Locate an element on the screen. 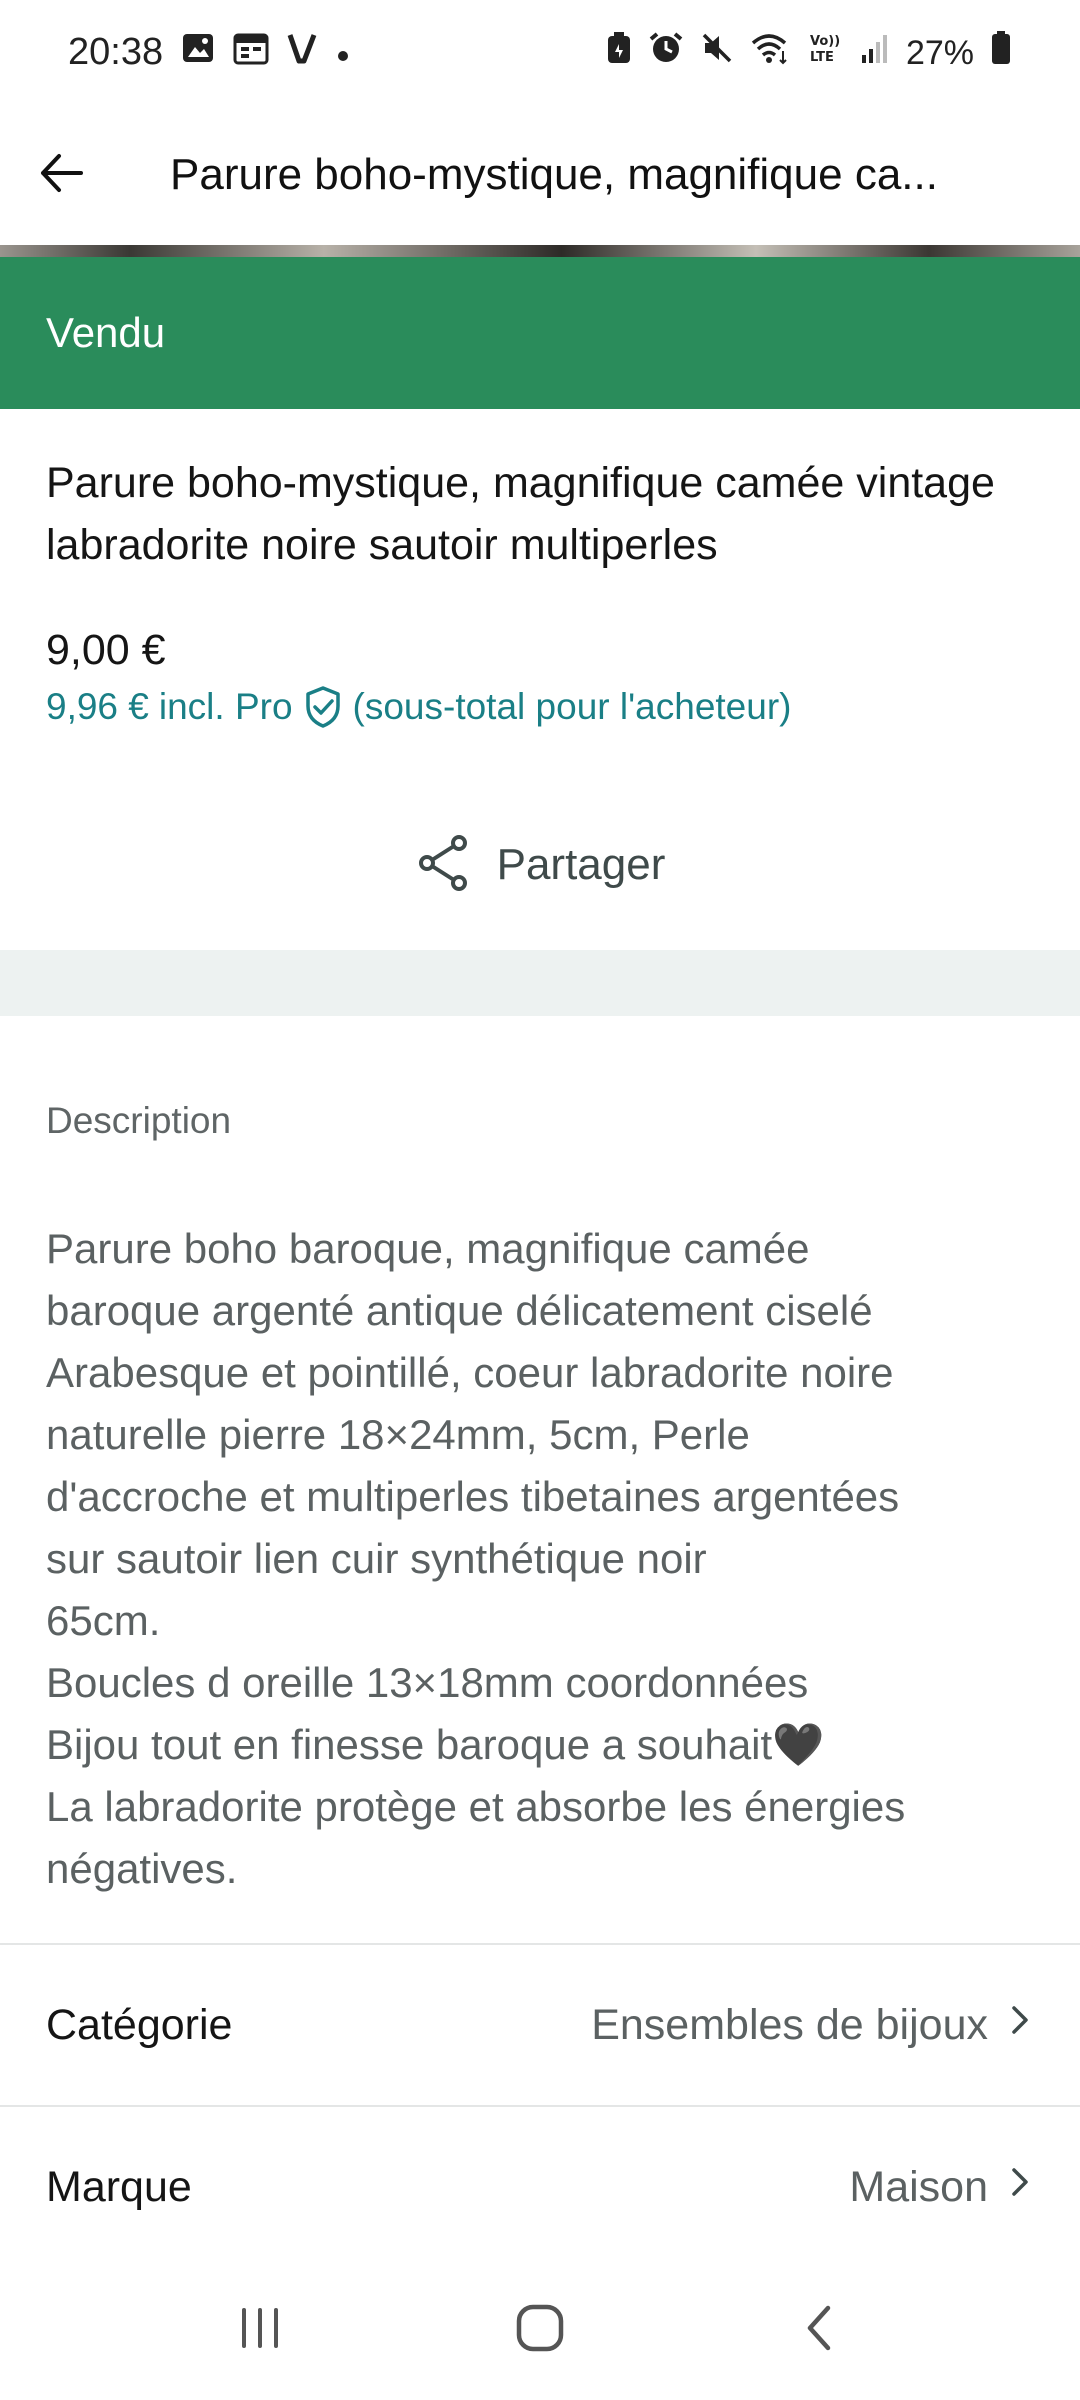  home-button is located at coordinates (540, 2330).